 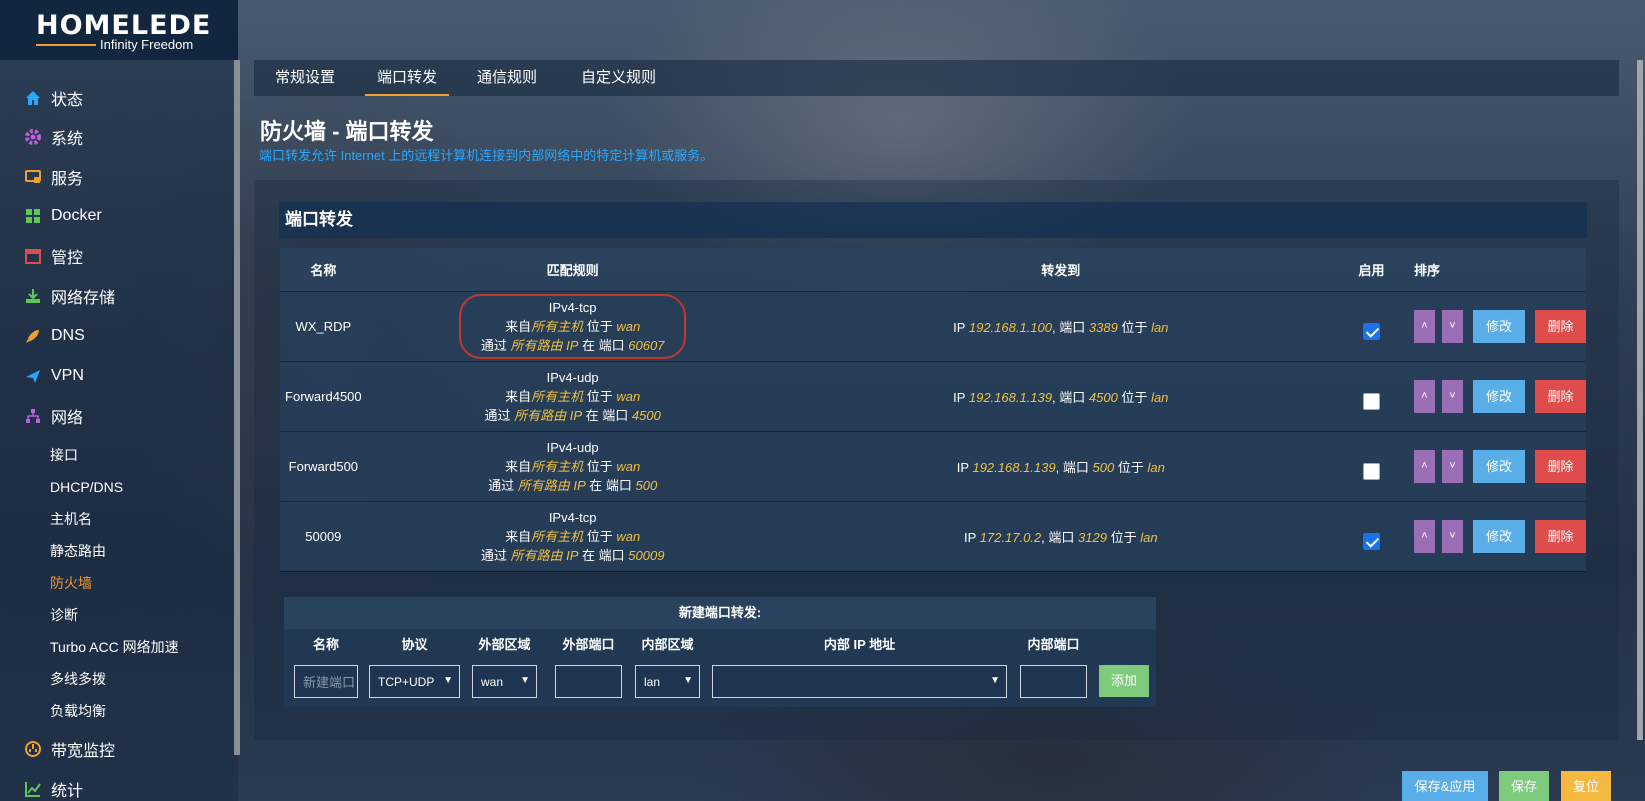 What do you see at coordinates (504, 681) in the screenshot?
I see `ext-zone-select: wan ▼` at bounding box center [504, 681].